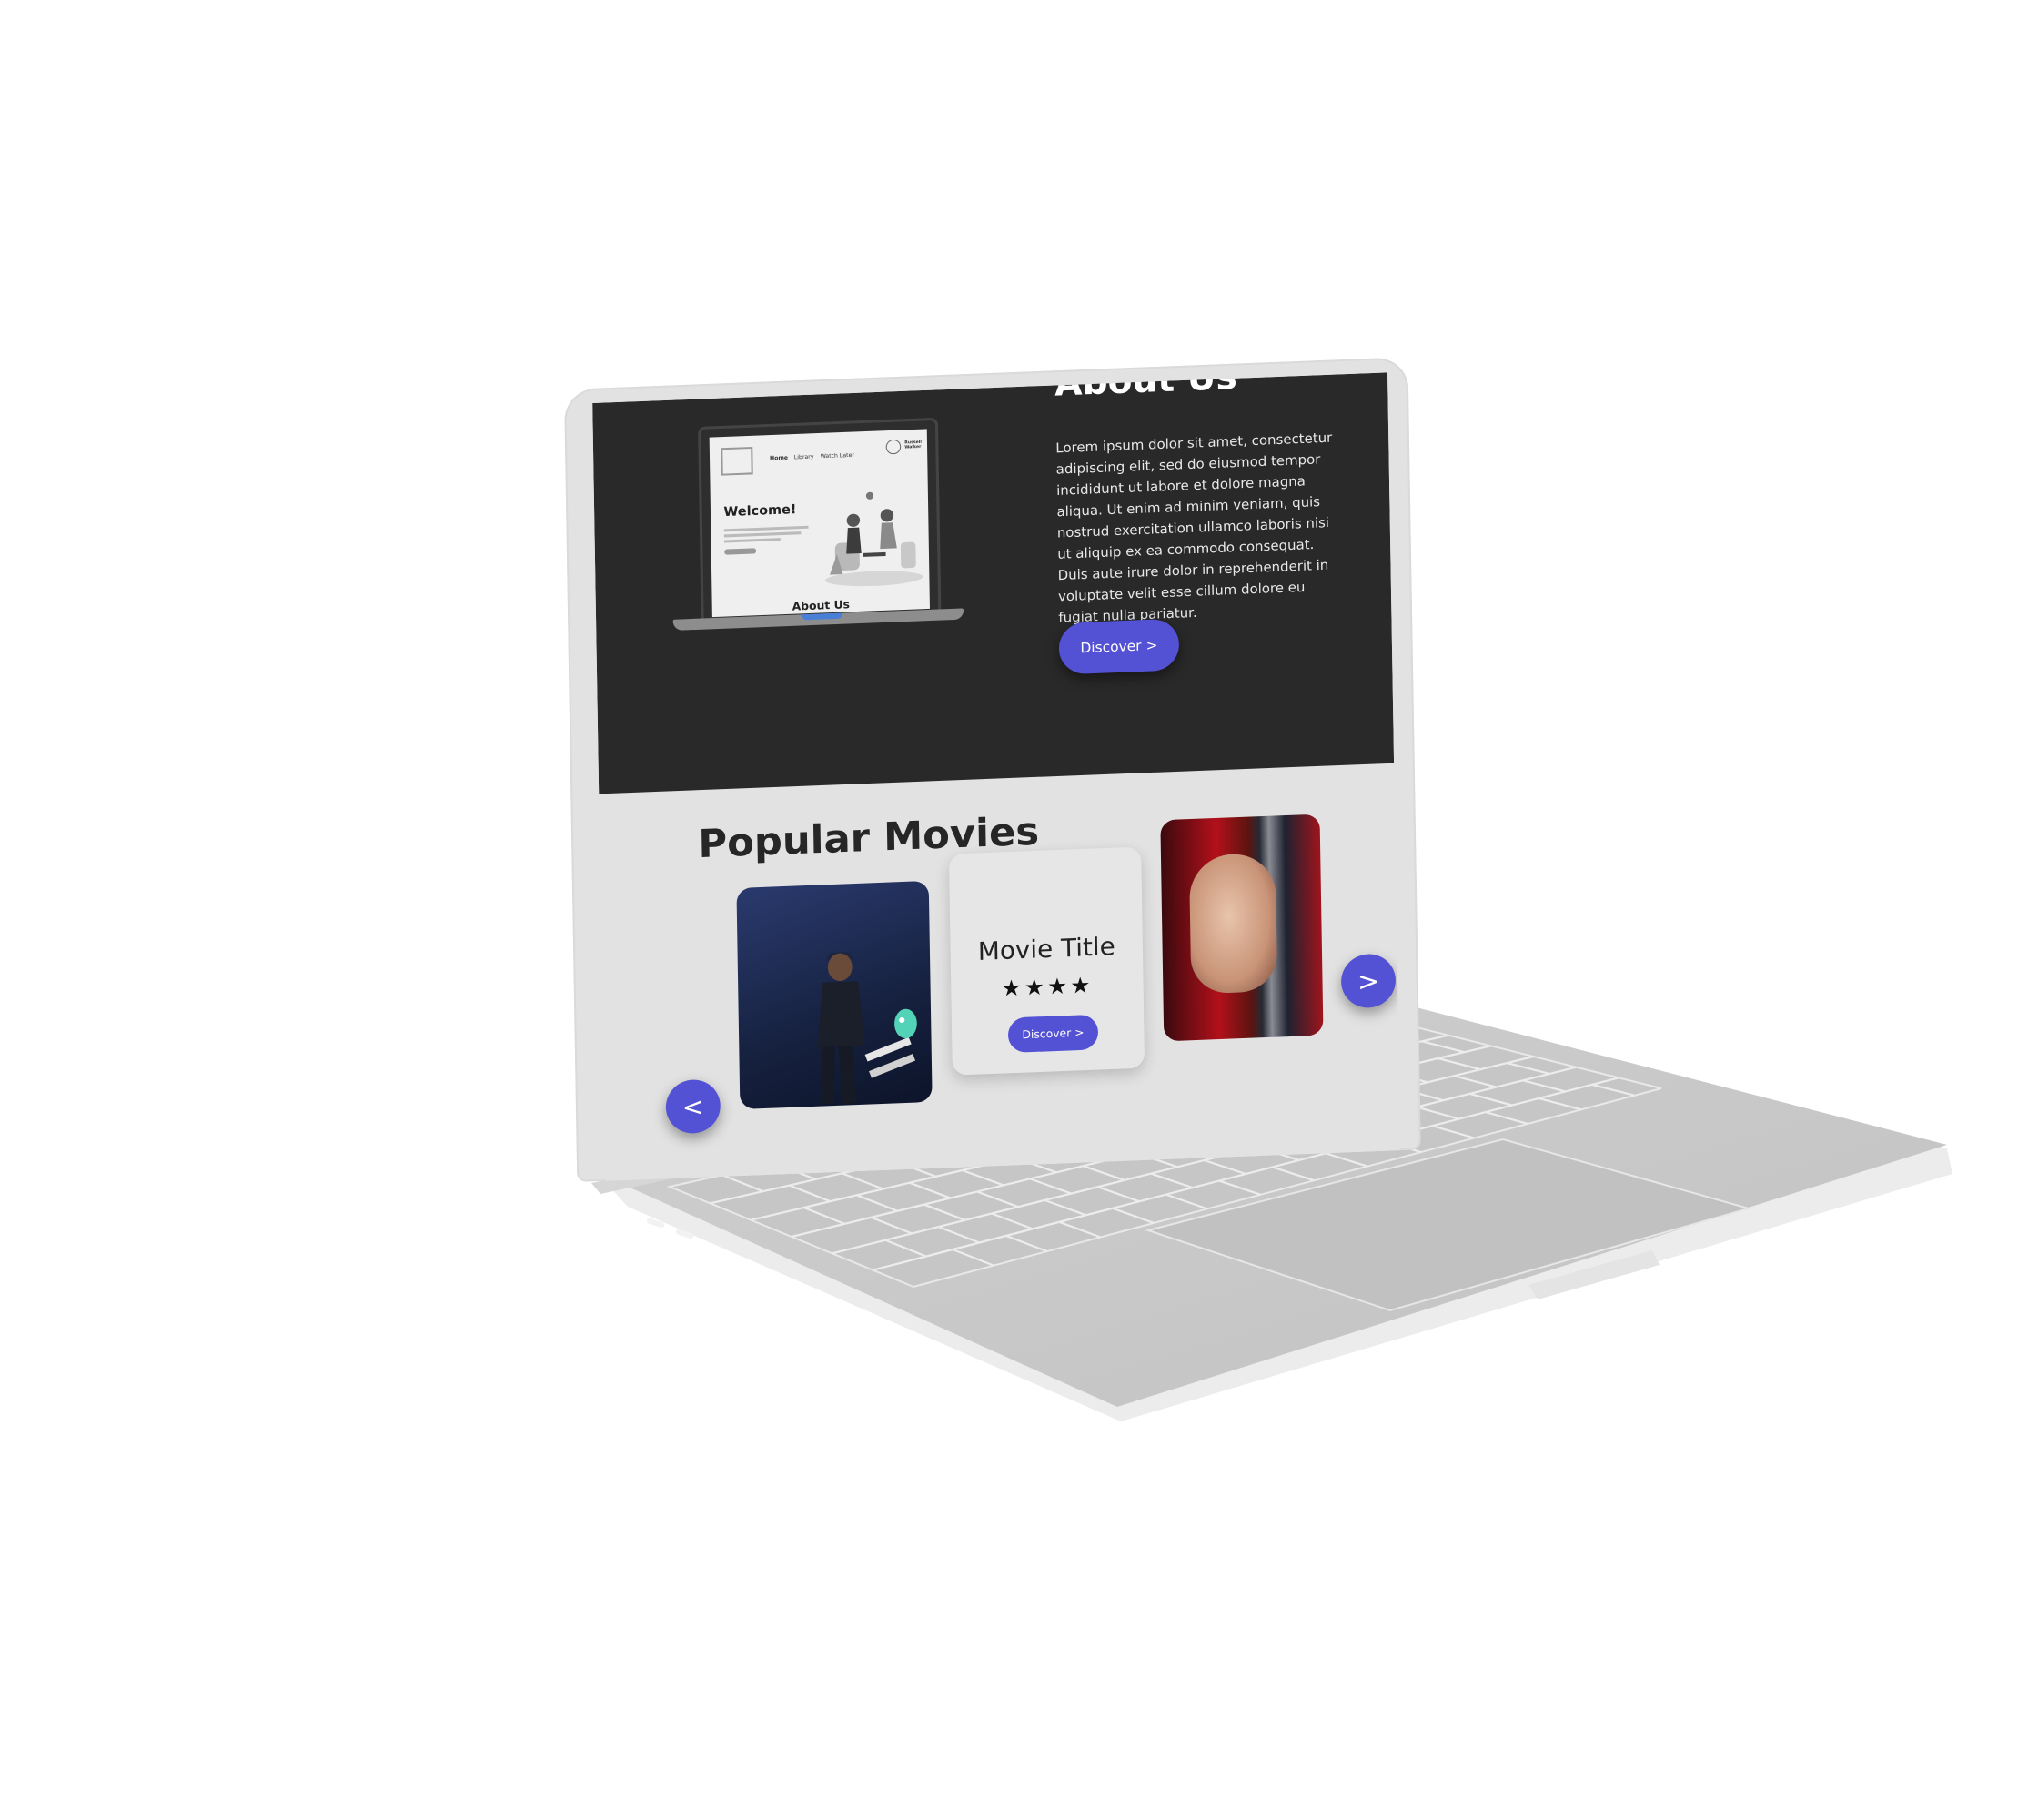 Image resolution: width=2038 pixels, height=1820 pixels. What do you see at coordinates (913, 445) in the screenshot?
I see `mini-user-name: Russell Walker` at bounding box center [913, 445].